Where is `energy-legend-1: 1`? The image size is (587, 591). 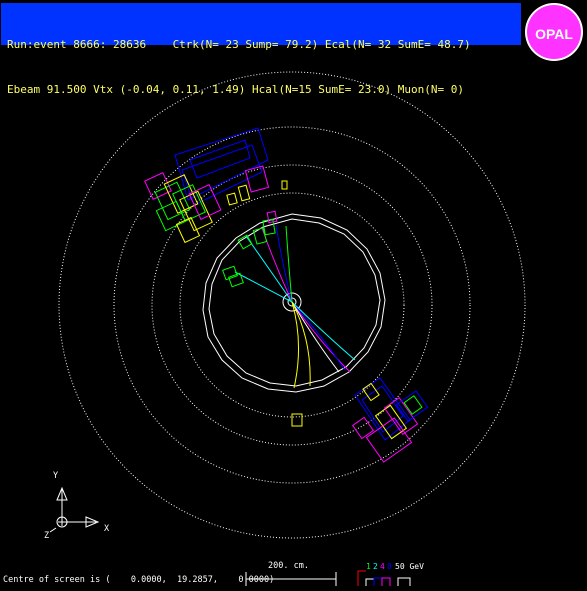
energy-legend-1: 1 is located at coordinates (368, 566).